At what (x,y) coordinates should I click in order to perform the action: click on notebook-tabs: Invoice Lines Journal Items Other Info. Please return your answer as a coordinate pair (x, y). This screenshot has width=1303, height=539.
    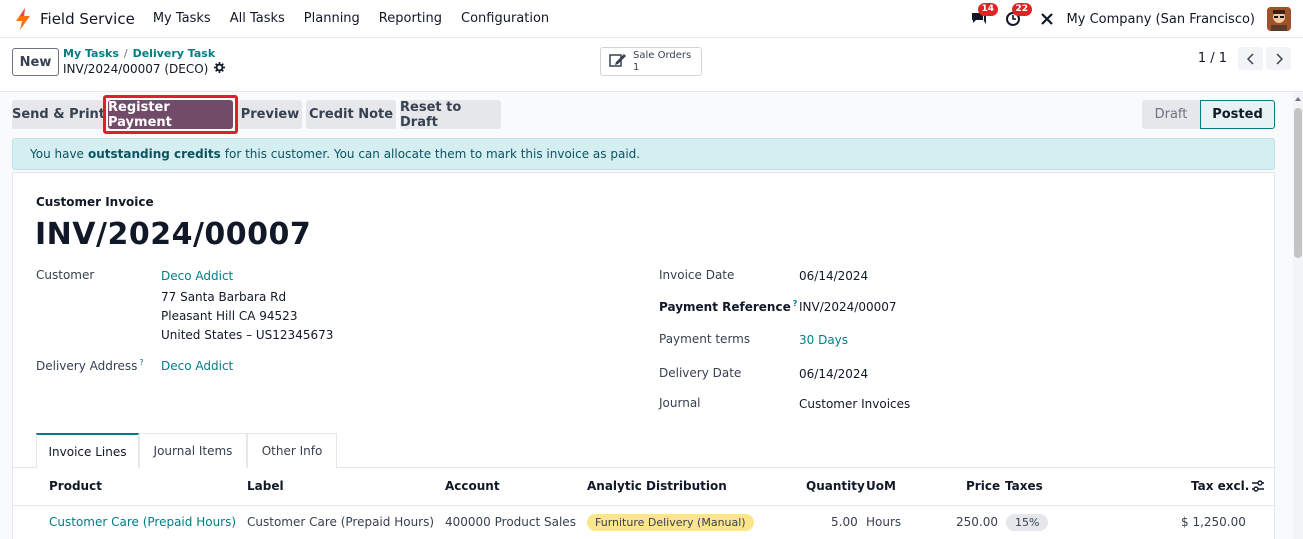
    Looking at the image, I should click on (186, 450).